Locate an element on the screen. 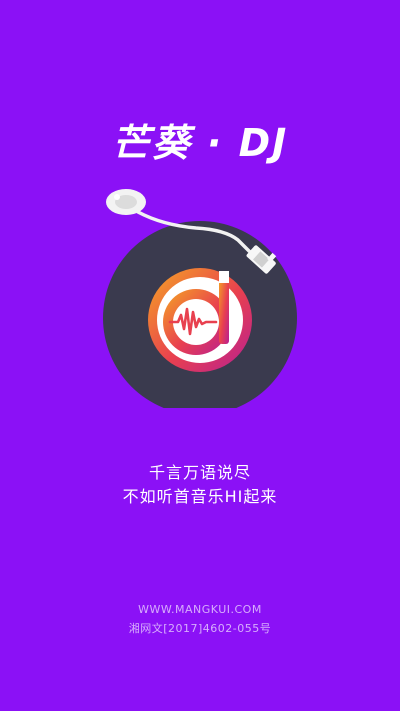  turntable-illustration is located at coordinates (200, 298).